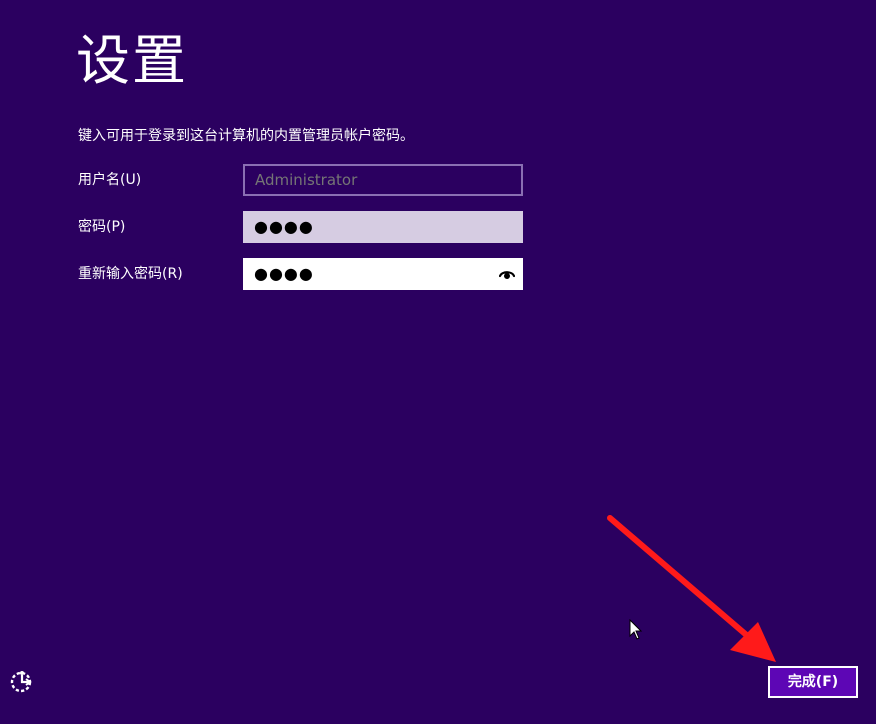 The width and height of the screenshot is (876, 724). I want to click on confirm-password-masked-value: ●●●●, so click(284, 273).